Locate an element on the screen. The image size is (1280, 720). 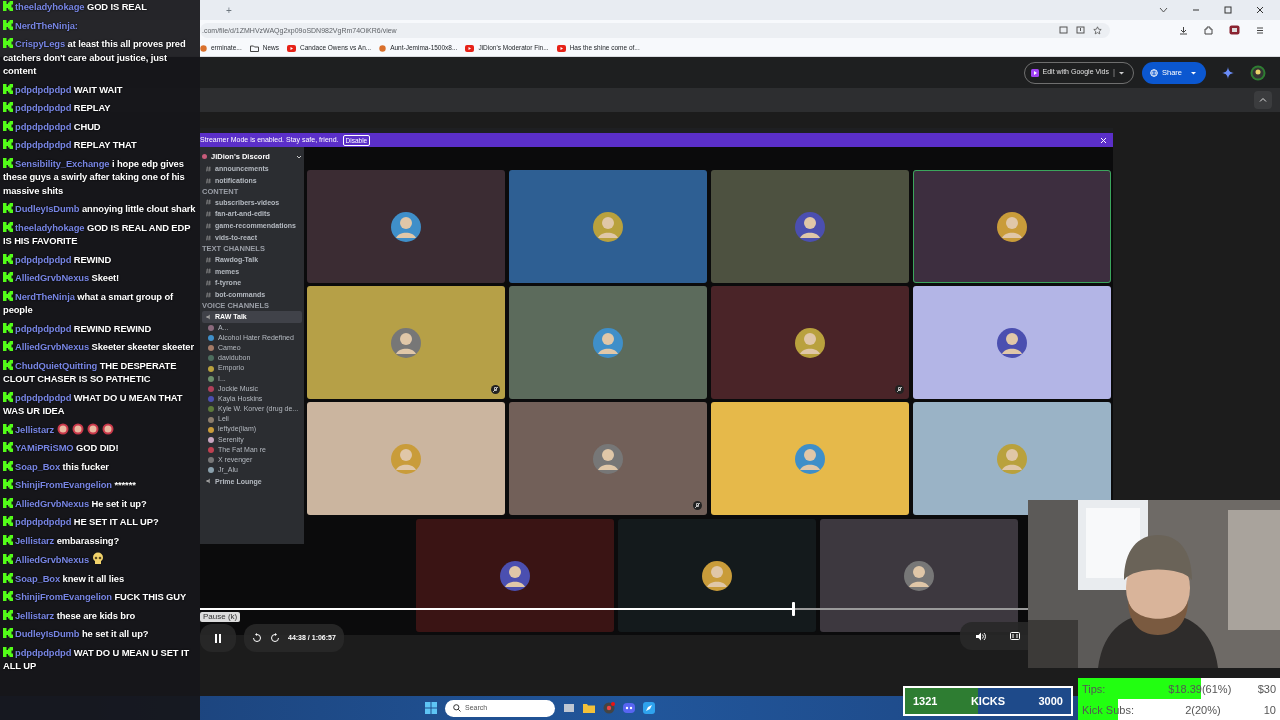
chat-message: AlliedGrvbNexus Skeet! is located at coordinates (100, 278).